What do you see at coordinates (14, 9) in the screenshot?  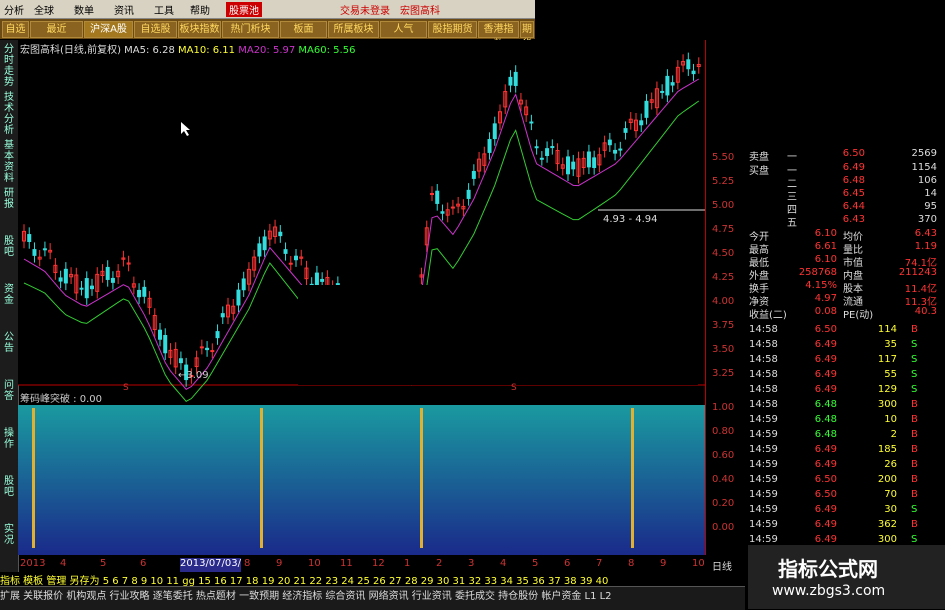 I see `menu-item-analysis: 分析` at bounding box center [14, 9].